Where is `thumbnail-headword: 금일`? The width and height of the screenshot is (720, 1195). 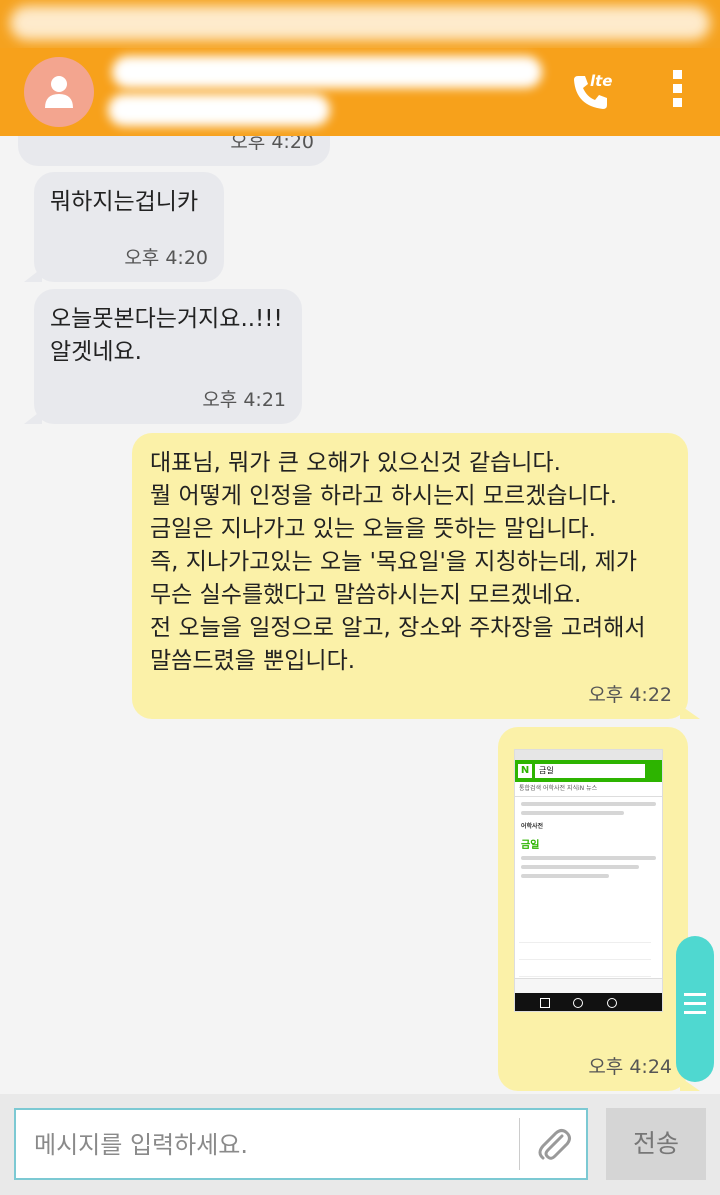 thumbnail-headword: 금일 is located at coordinates (530, 845).